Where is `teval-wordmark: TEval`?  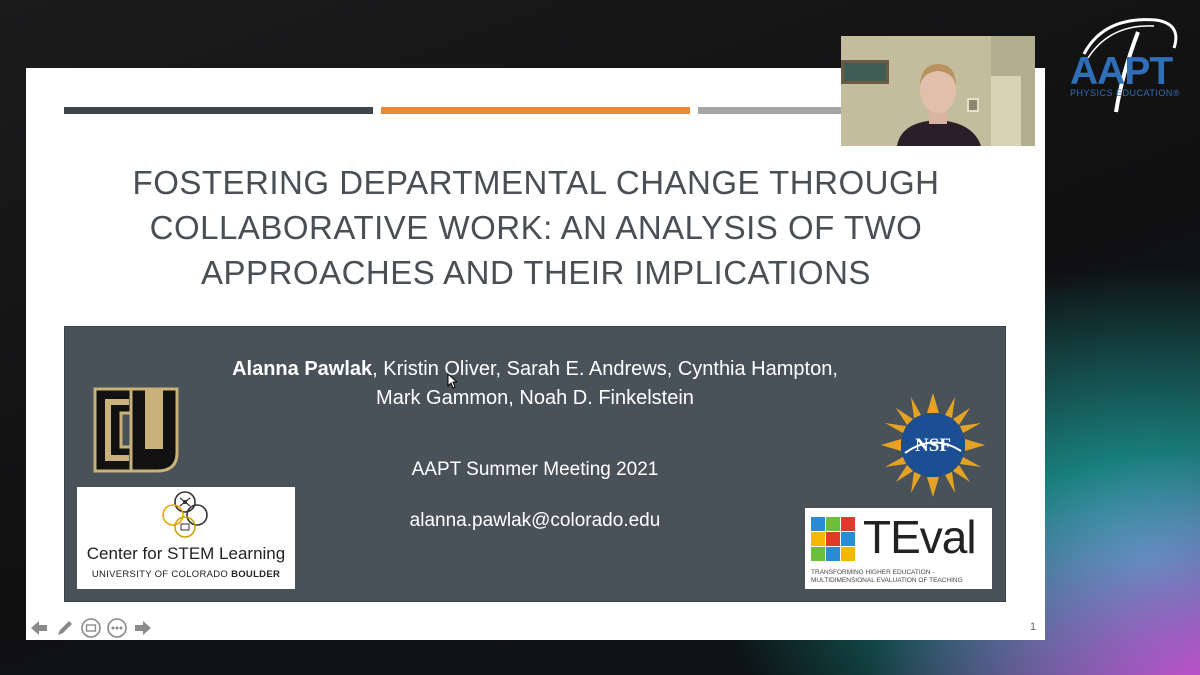
teval-wordmark: TEval is located at coordinates (920, 537).